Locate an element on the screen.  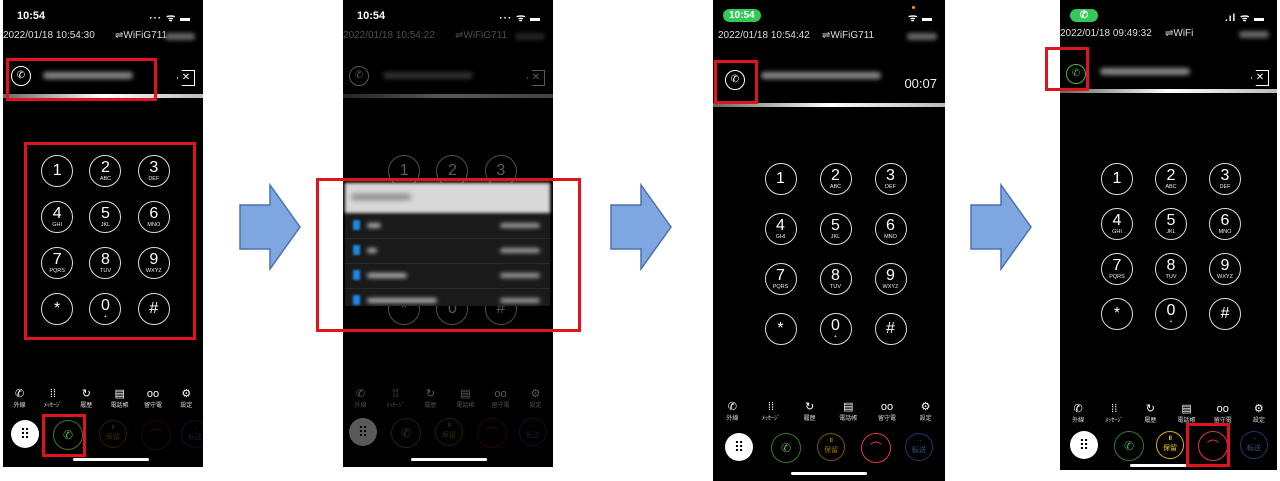
signal-wifi-battery-icon: .ıl ᯤ ▬ is located at coordinates (1244, 18).